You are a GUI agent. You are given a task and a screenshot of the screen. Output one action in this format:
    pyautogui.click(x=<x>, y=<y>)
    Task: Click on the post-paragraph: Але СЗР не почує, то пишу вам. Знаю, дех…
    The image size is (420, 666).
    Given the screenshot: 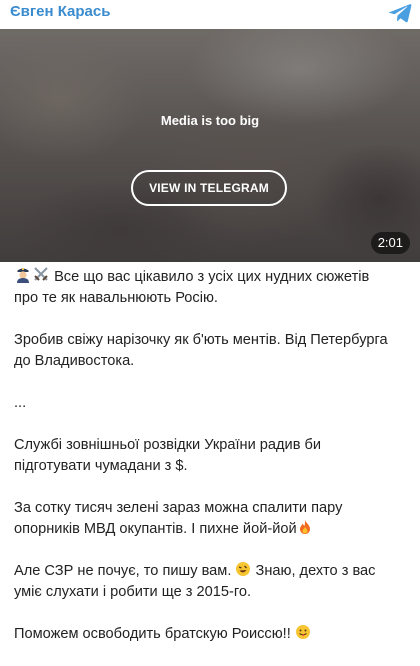 What is the action you would take?
    pyautogui.click(x=195, y=581)
    